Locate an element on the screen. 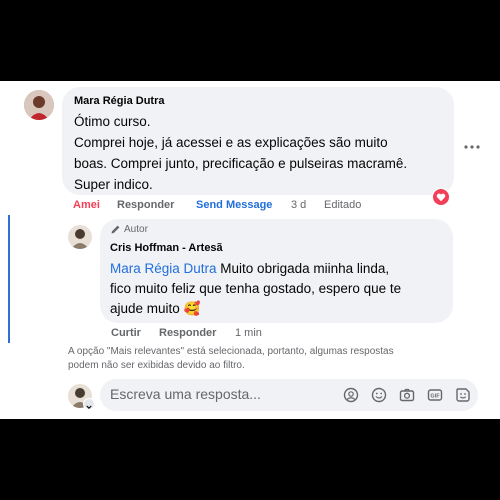  reply-reply-button: Responder is located at coordinates (187, 333).